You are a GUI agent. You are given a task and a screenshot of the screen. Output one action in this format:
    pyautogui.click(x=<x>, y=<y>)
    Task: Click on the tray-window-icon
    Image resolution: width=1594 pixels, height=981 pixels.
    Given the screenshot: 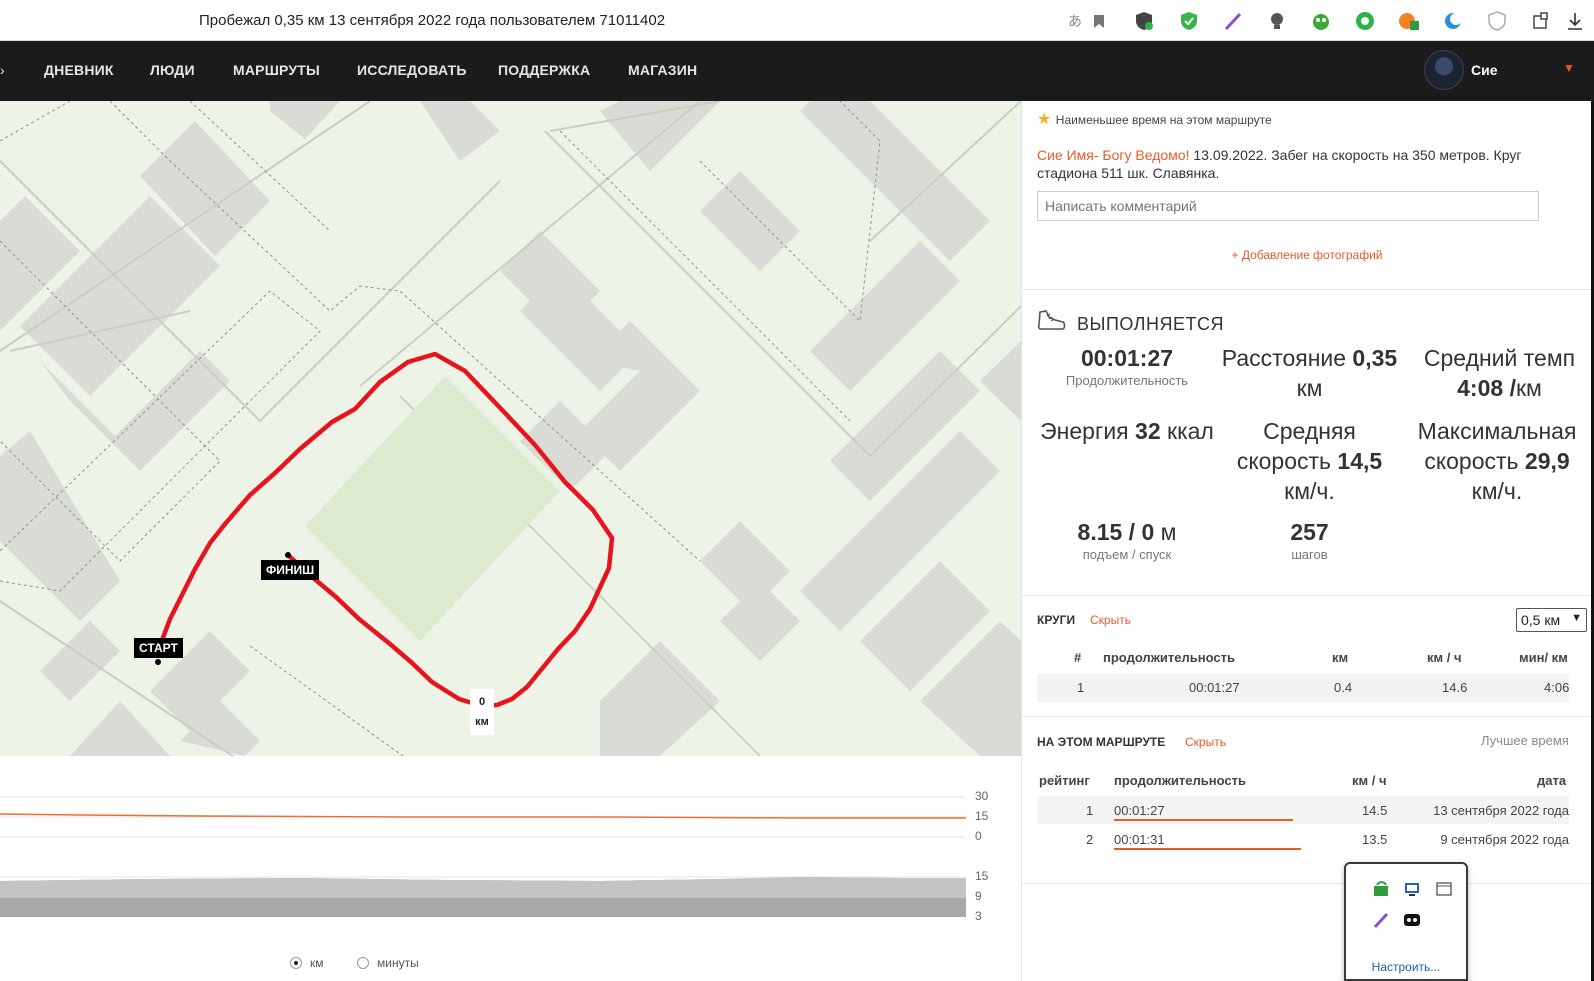 What is the action you would take?
    pyautogui.click(x=1444, y=889)
    